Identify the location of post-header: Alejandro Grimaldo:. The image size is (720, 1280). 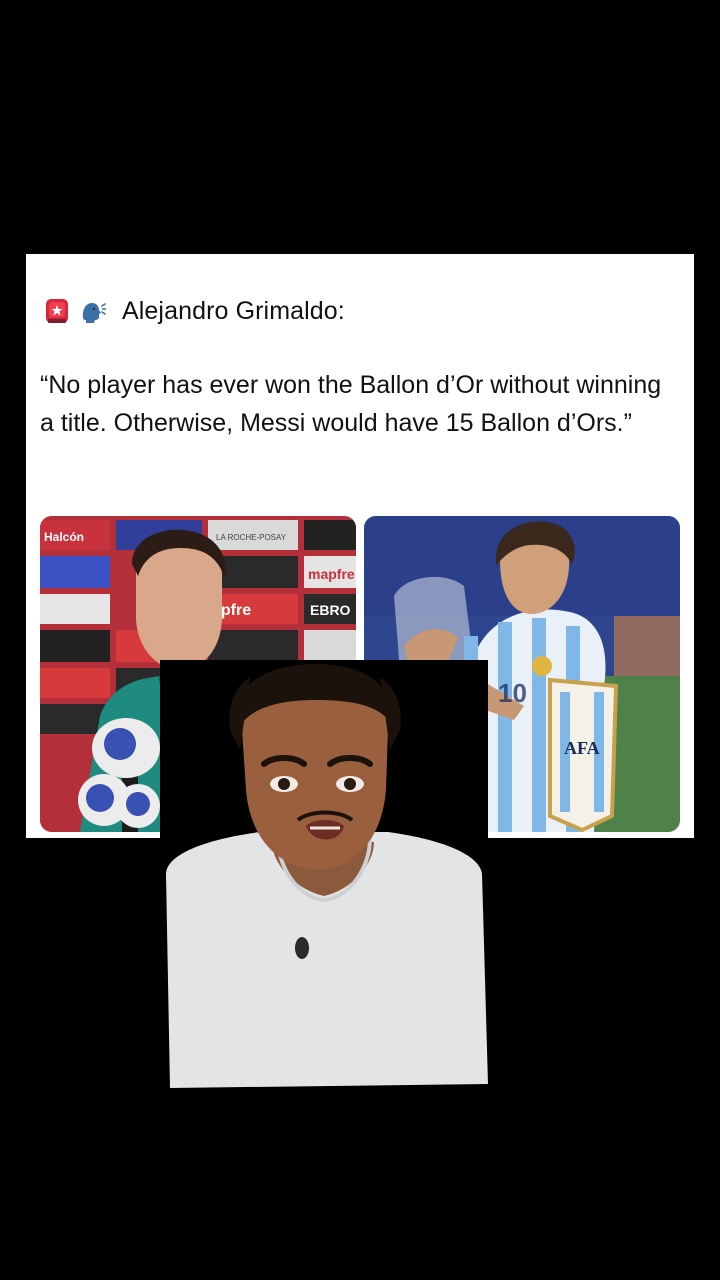
(194, 311).